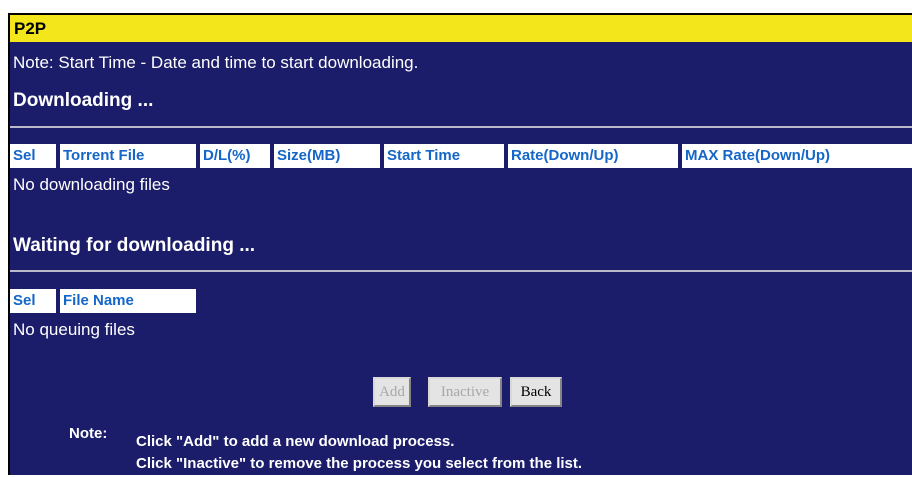  I want to click on col-max-rate: MAX Rate(Down/Up), so click(797, 156).